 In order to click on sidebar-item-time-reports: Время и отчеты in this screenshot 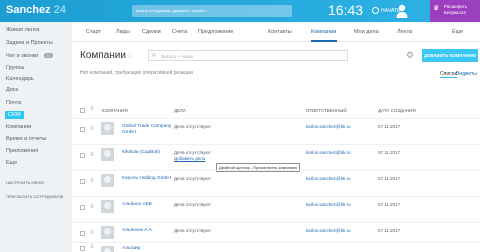, I will do `click(26, 139)`.